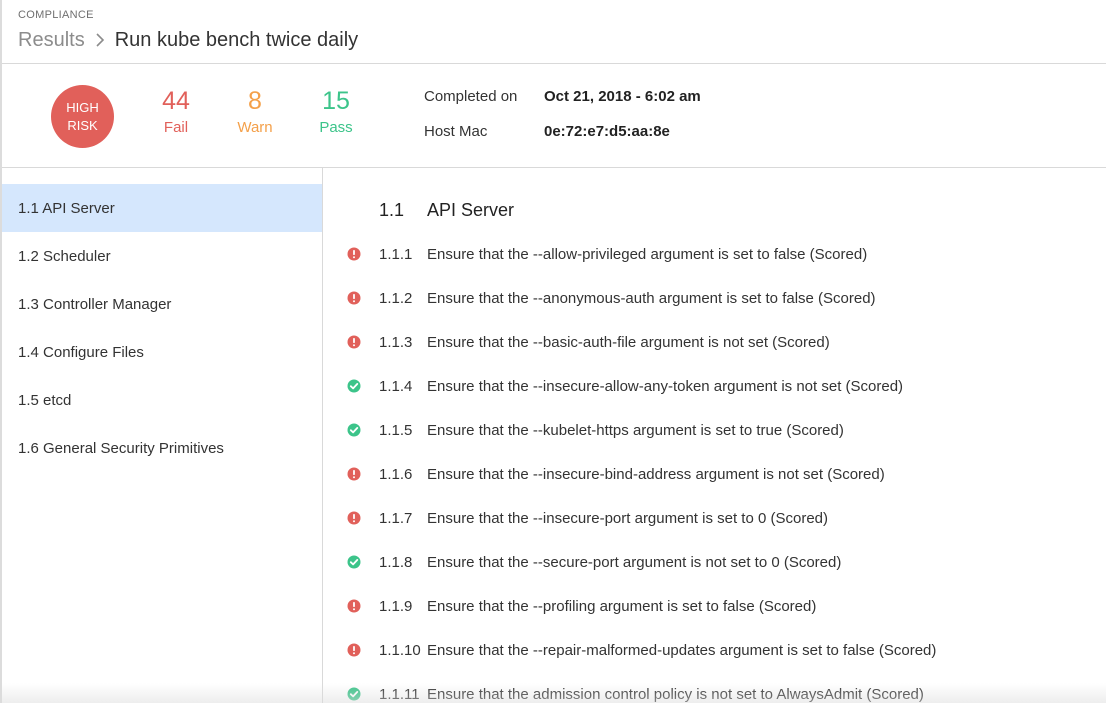 The width and height of the screenshot is (1106, 703). I want to click on warn-stat: 8 Warn, so click(255, 112).